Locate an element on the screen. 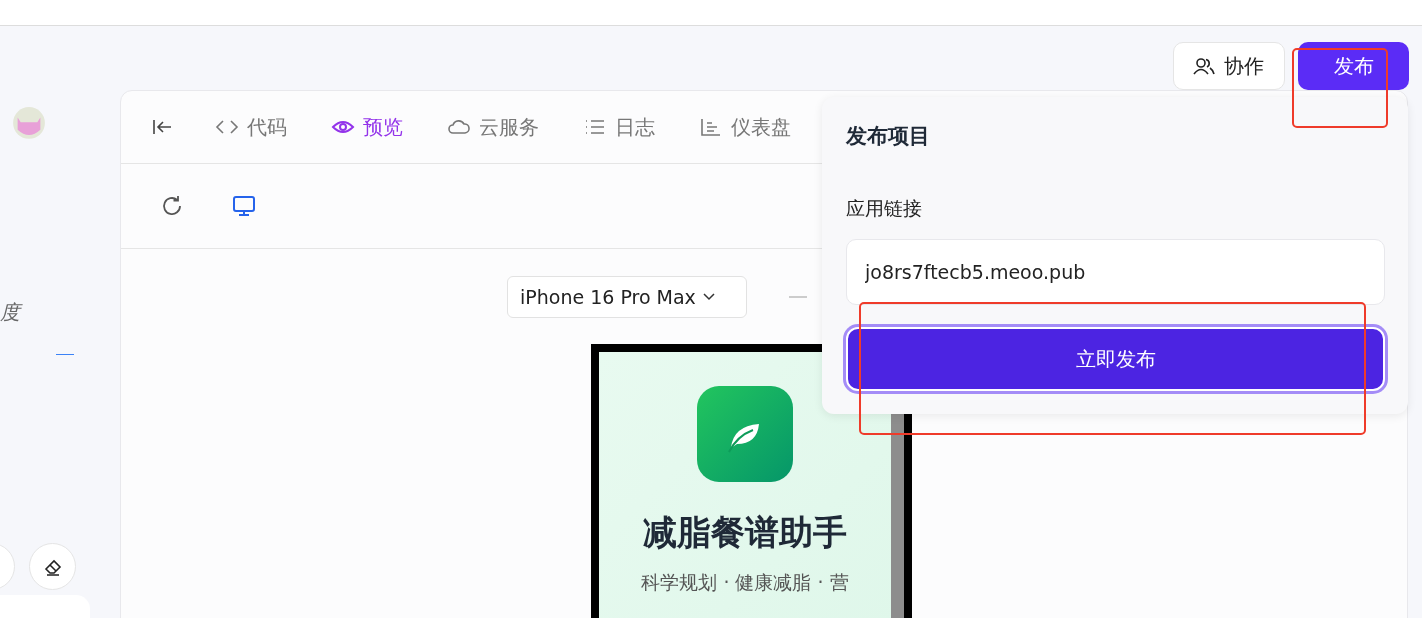  people-icon is located at coordinates (1204, 66).